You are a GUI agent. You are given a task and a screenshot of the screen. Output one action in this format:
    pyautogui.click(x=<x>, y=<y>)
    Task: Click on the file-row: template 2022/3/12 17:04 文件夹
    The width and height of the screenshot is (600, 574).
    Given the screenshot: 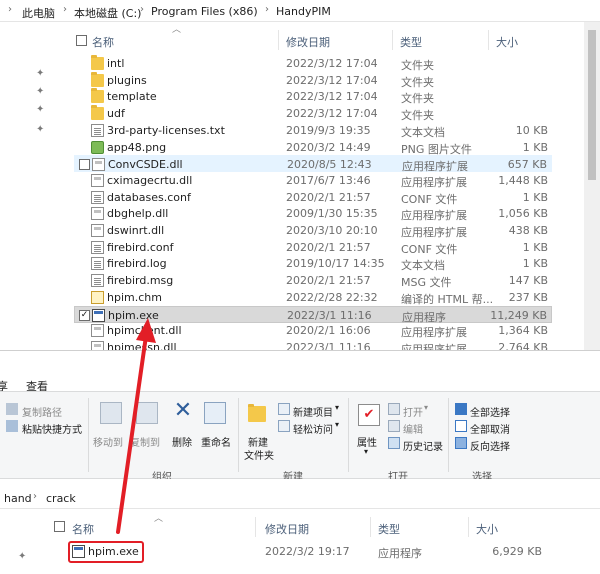 What is the action you would take?
    pyautogui.click(x=313, y=96)
    